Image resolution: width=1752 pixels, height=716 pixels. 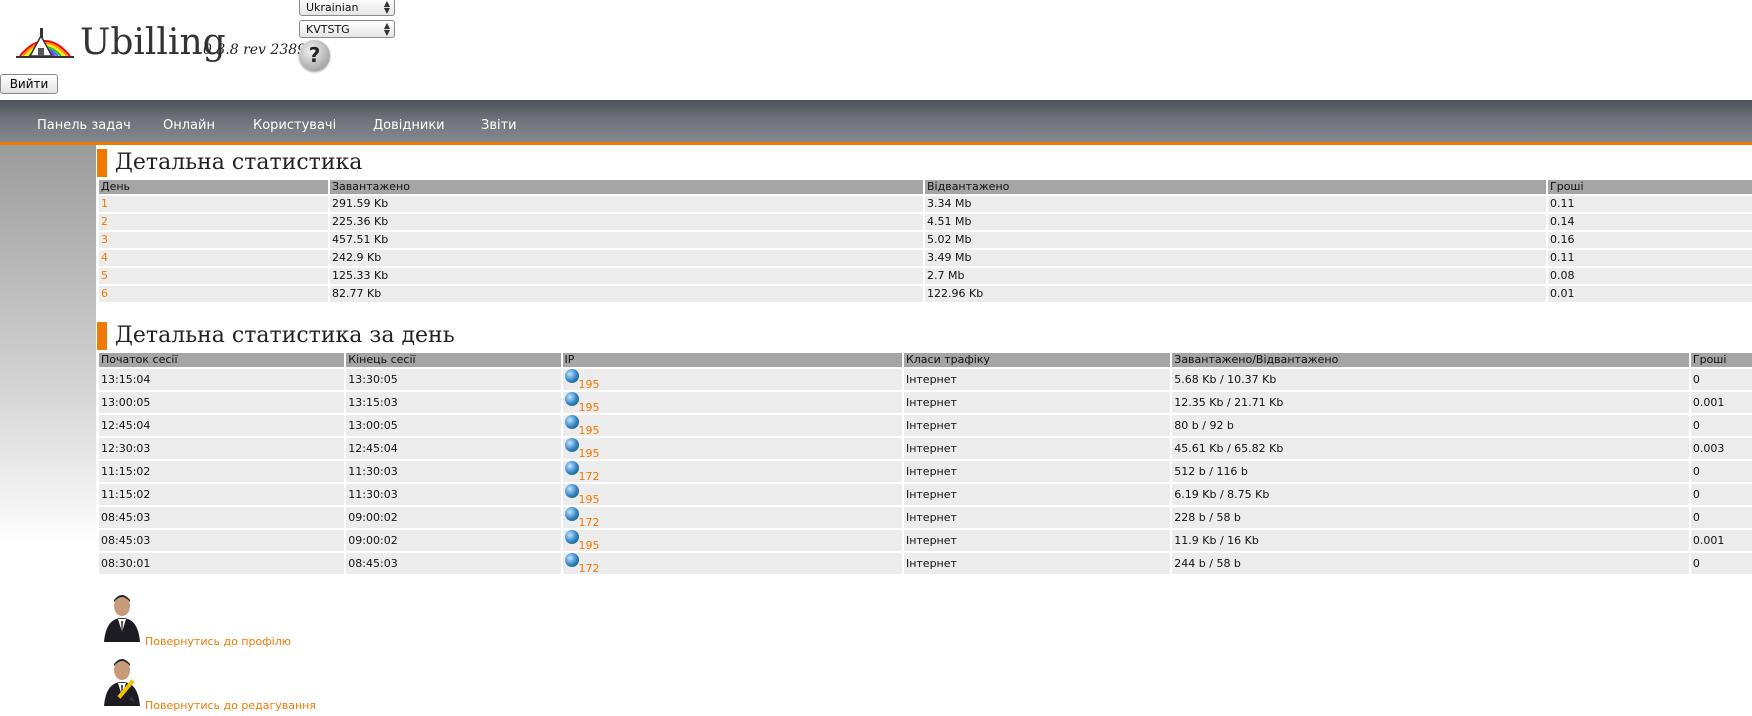 I want to click on session-start-cell: 12:30:03, so click(x=222, y=448).